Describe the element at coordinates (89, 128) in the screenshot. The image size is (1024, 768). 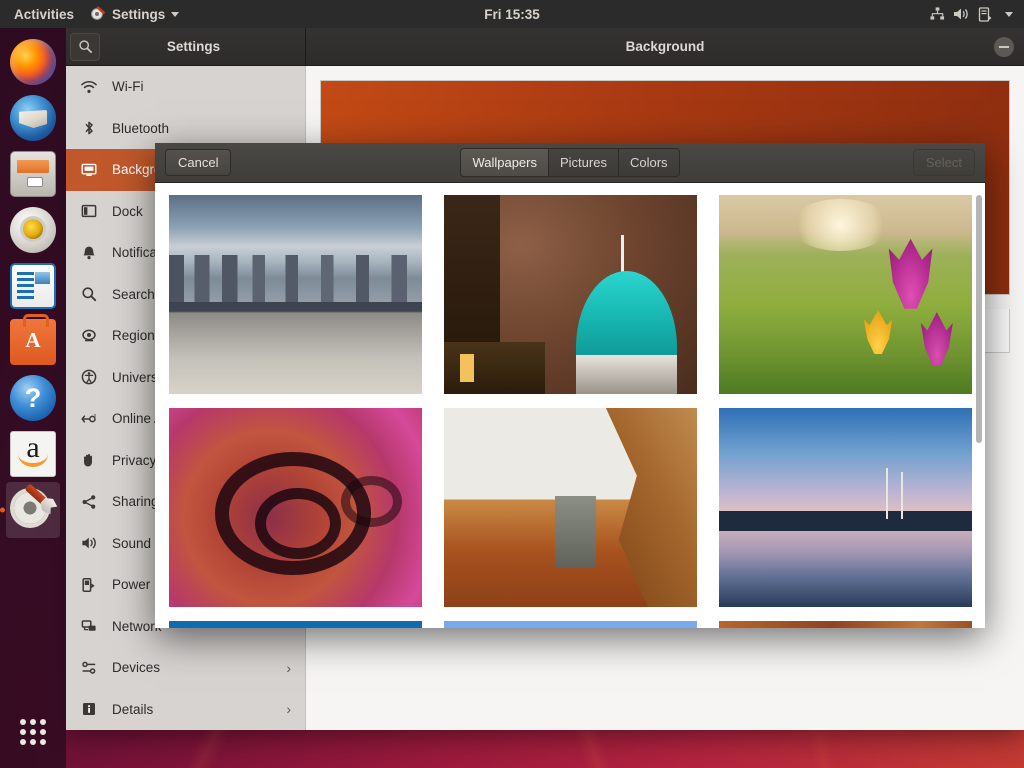
I see `bluetooth-icon` at that location.